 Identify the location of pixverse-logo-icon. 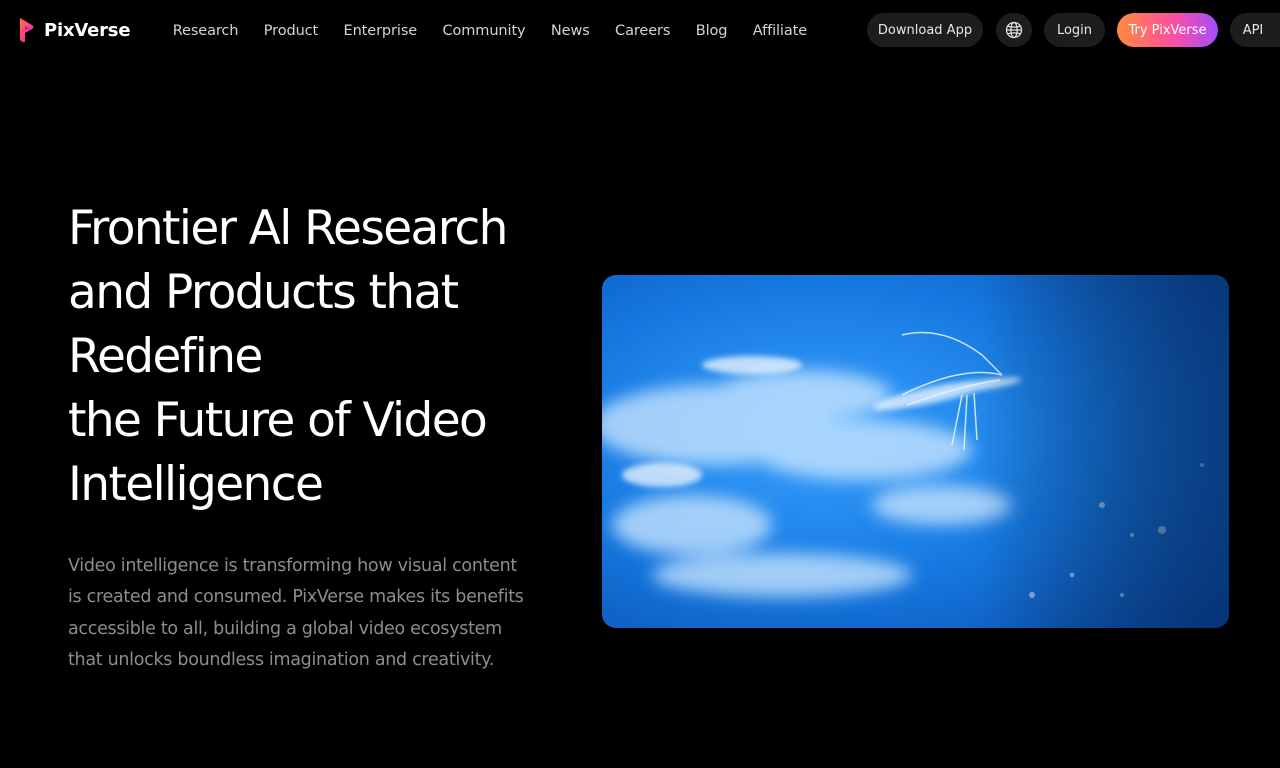
(27, 30).